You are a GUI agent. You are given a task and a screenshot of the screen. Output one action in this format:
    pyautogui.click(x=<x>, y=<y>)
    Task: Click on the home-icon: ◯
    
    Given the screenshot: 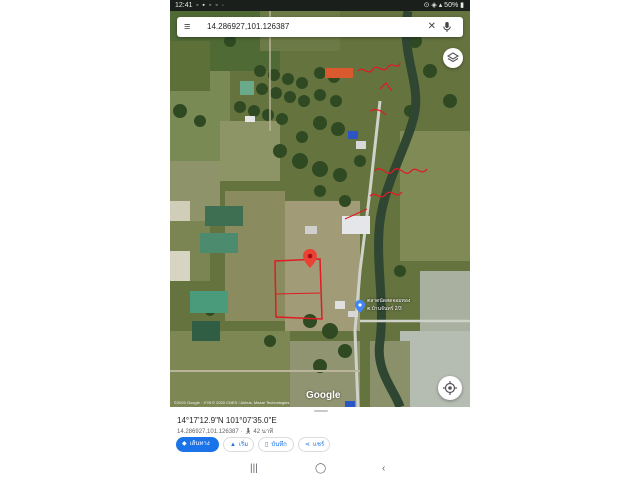 What is the action you would take?
    pyautogui.click(x=320, y=469)
    